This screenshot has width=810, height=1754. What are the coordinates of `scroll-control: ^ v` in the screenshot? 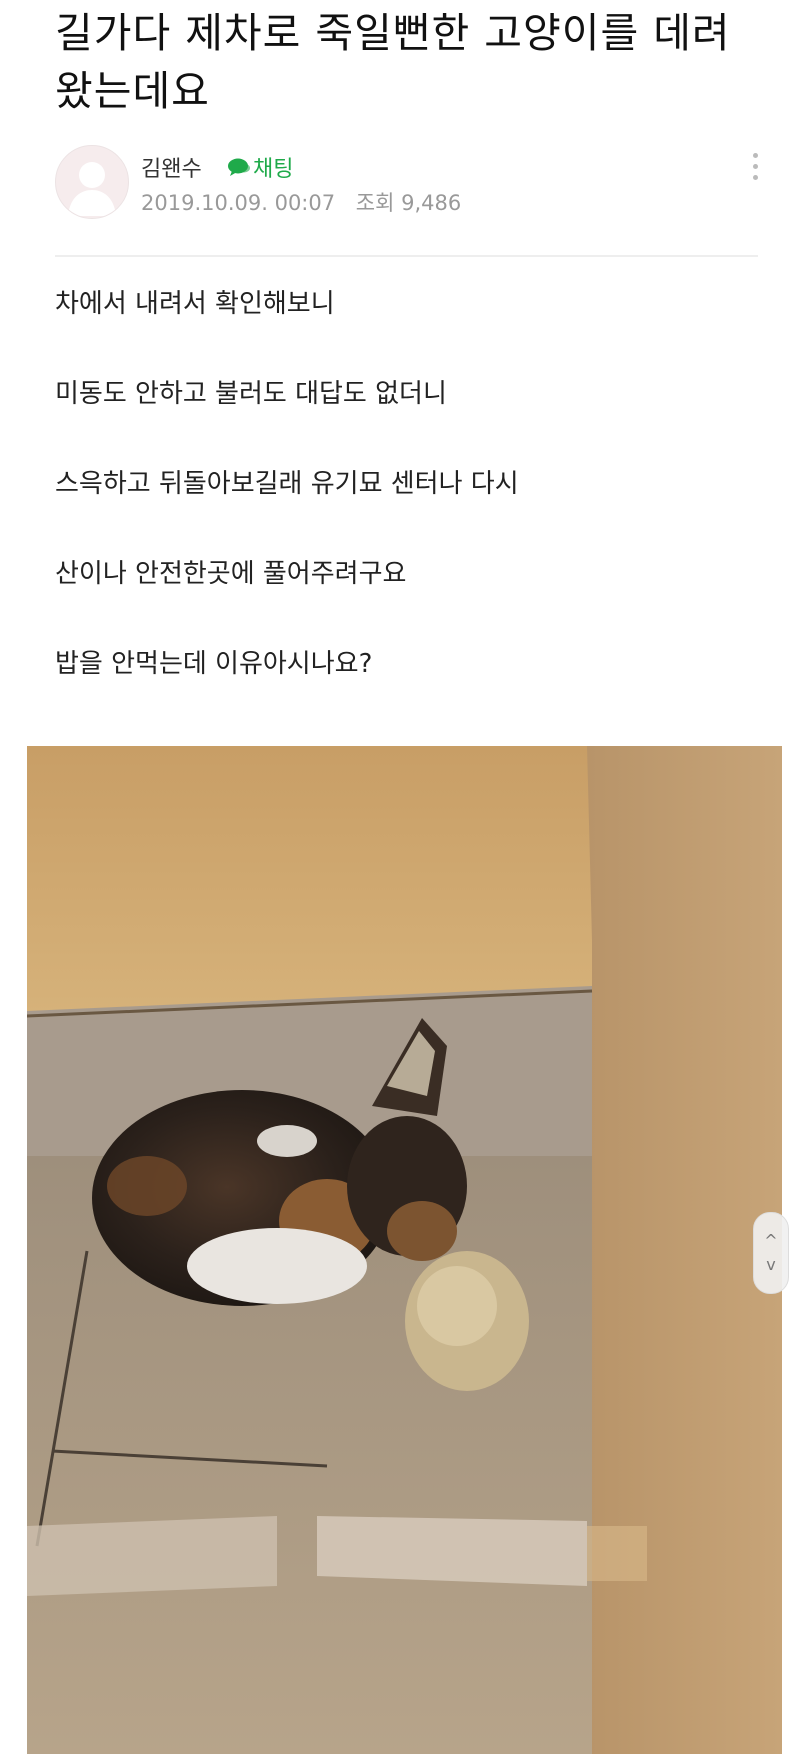 It's located at (771, 1253).